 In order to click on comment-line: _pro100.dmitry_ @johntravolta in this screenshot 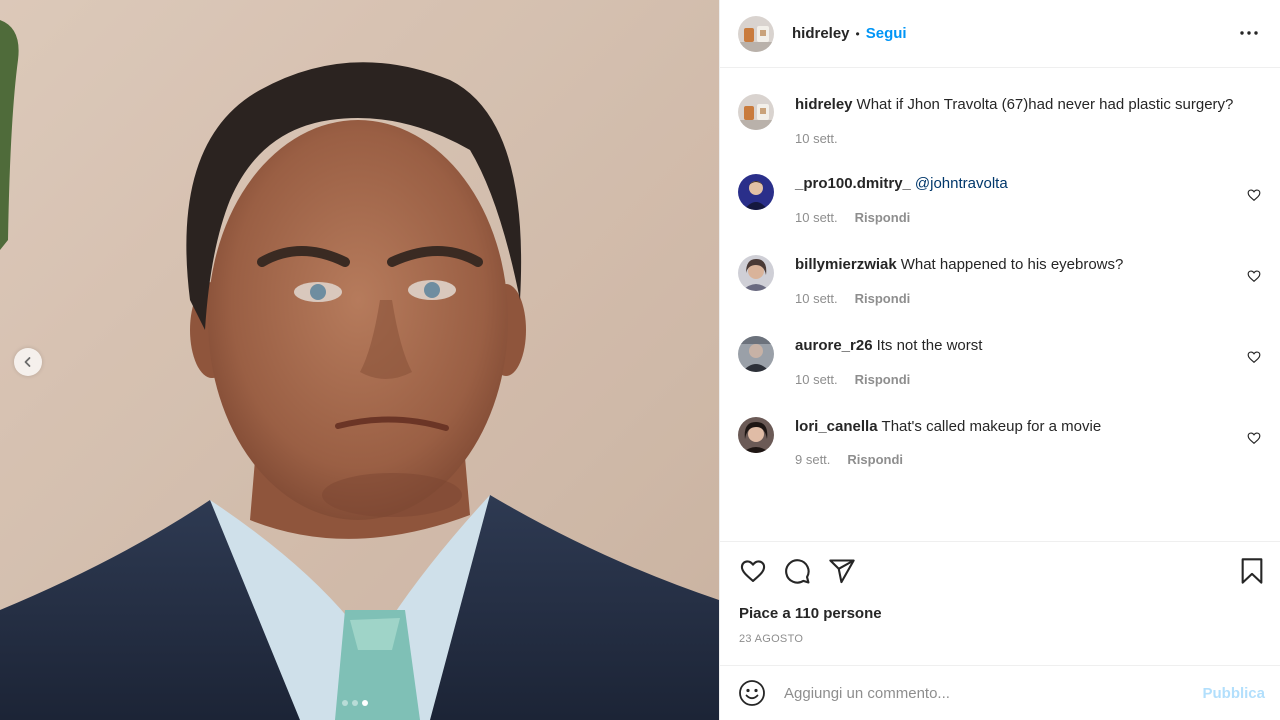, I will do `click(1029, 184)`.